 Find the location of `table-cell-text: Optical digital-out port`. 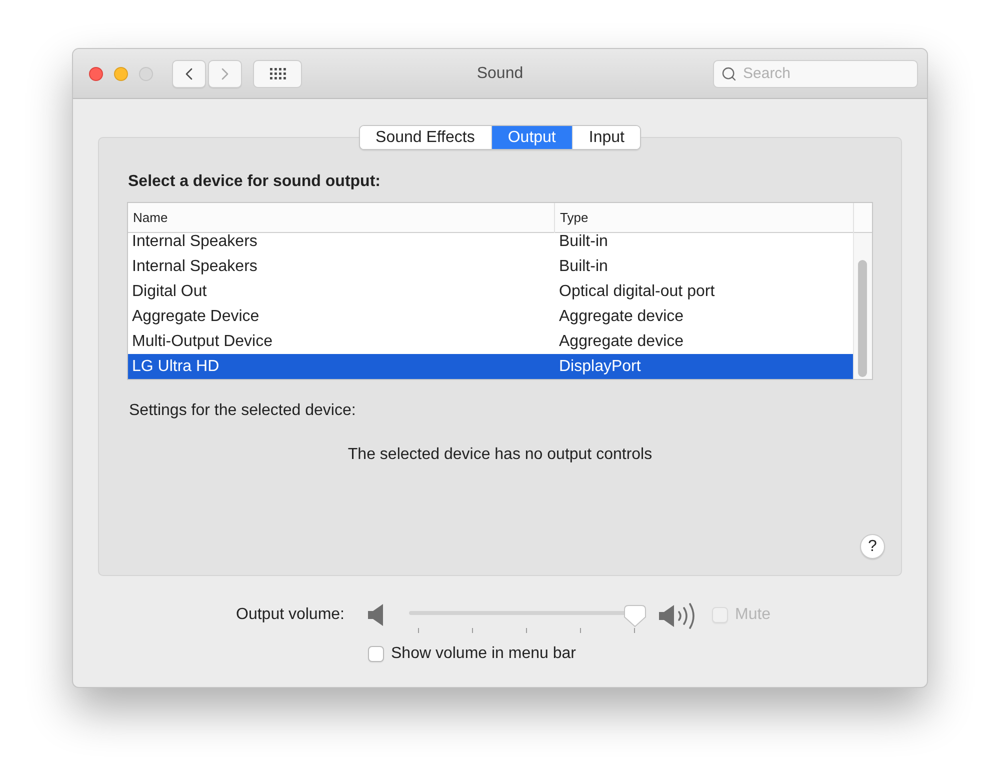

table-cell-text: Optical digital-out port is located at coordinates (637, 292).